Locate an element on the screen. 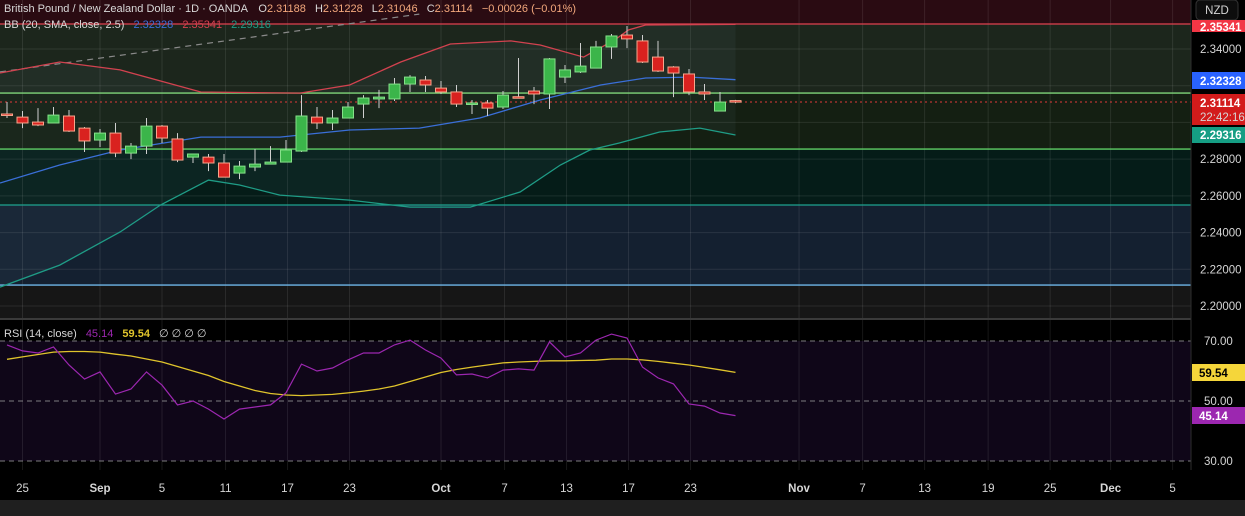 The width and height of the screenshot is (1245, 516). close-value: 2.31114 is located at coordinates (454, 9).